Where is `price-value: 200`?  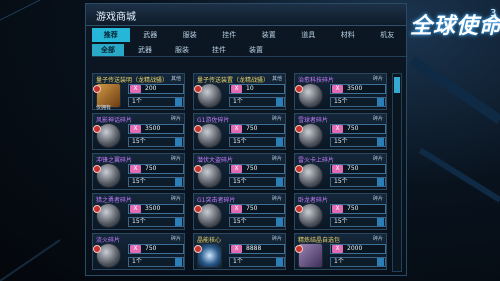 price-value: 200 is located at coordinates (151, 88).